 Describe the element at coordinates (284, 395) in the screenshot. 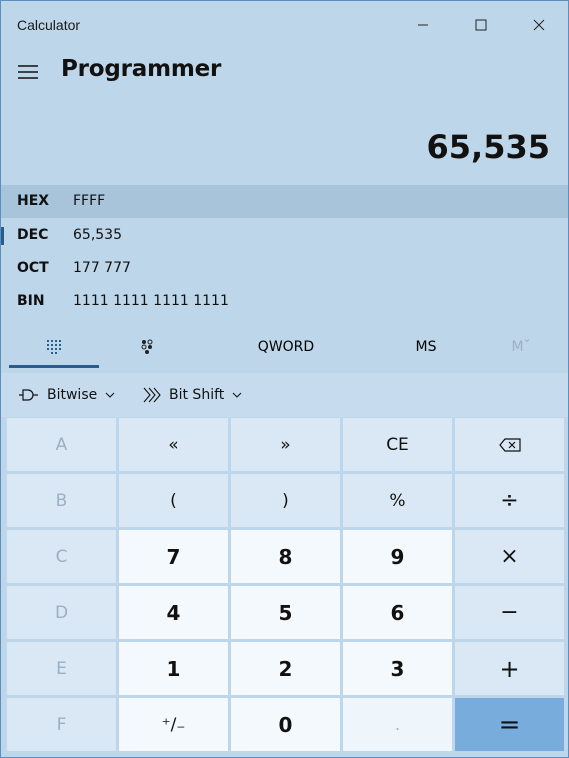

I see `bitwise-toolbar: Bitwise Bit Shift` at that location.